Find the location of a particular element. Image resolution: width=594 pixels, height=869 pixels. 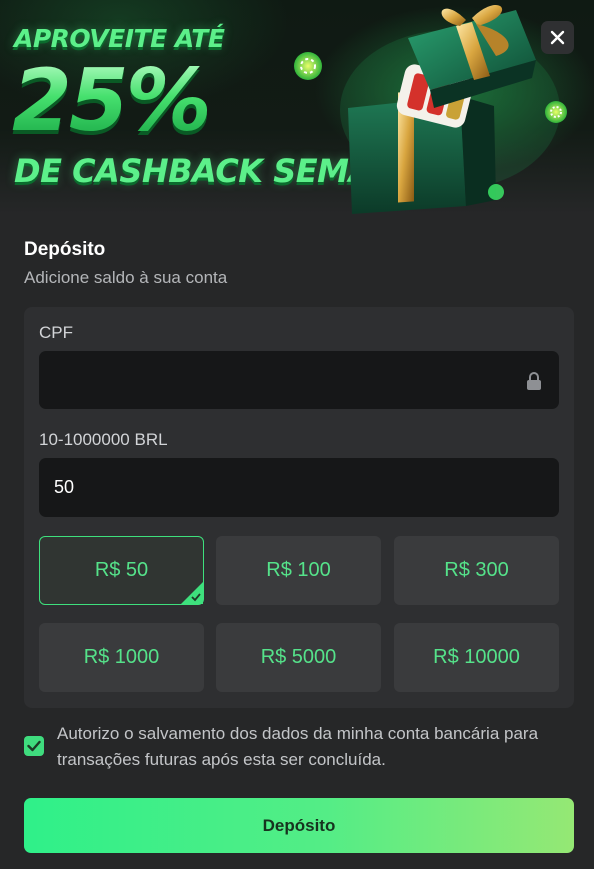

preset-label: R$ 10000 is located at coordinates (476, 657).